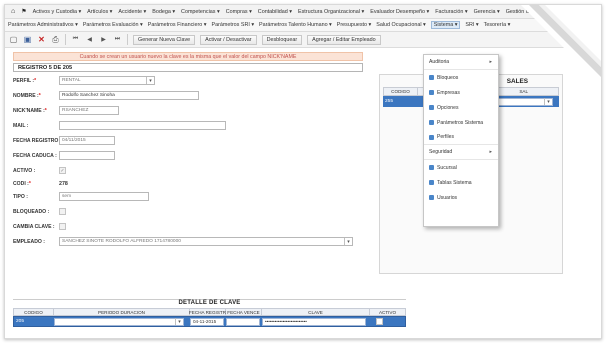 Image resolution: width=606 pixels, height=343 pixels. What do you see at coordinates (461, 107) in the screenshot?
I see `menu-item-opciones: Opciones` at bounding box center [461, 107].